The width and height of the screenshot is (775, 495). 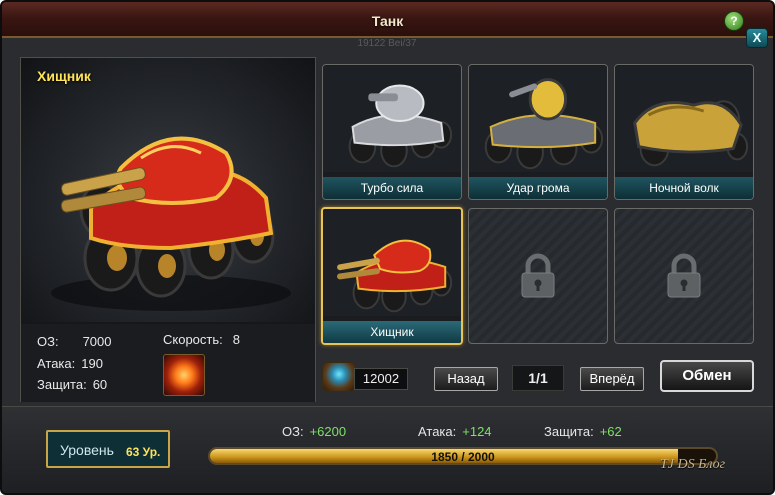 I want to click on hp-stat: ОЗ: 7000, so click(x=74, y=341).